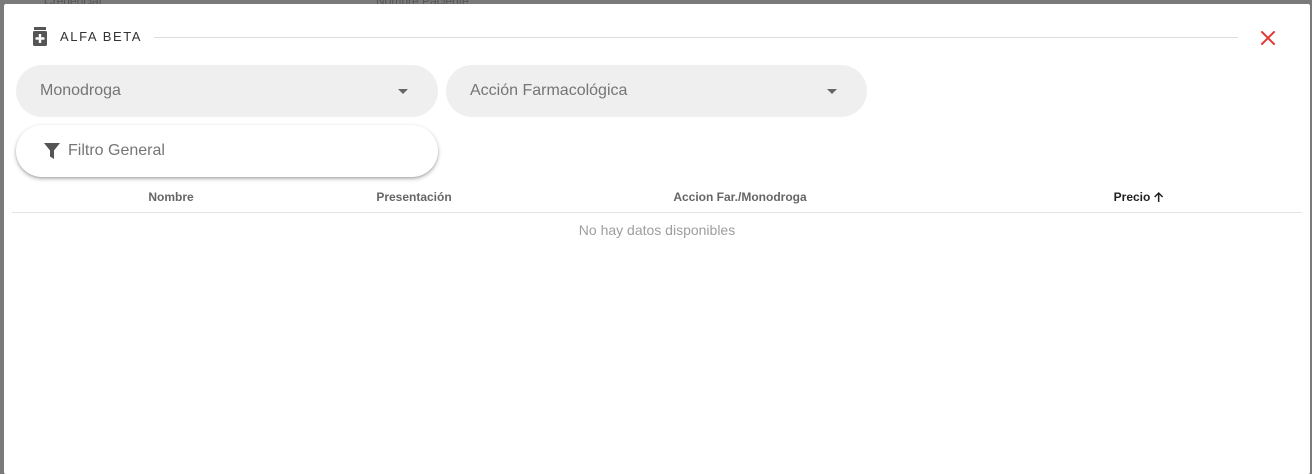 This screenshot has height=474, width=1312. Describe the element at coordinates (52, 151) in the screenshot. I see `filter-icon` at that location.